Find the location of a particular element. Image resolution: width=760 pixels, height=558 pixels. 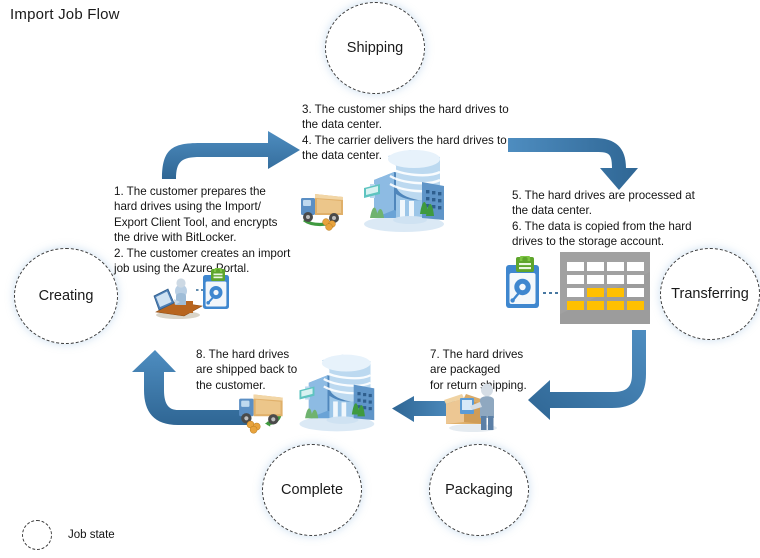

state-circle-transferring: Transferring is located at coordinates (710, 294).